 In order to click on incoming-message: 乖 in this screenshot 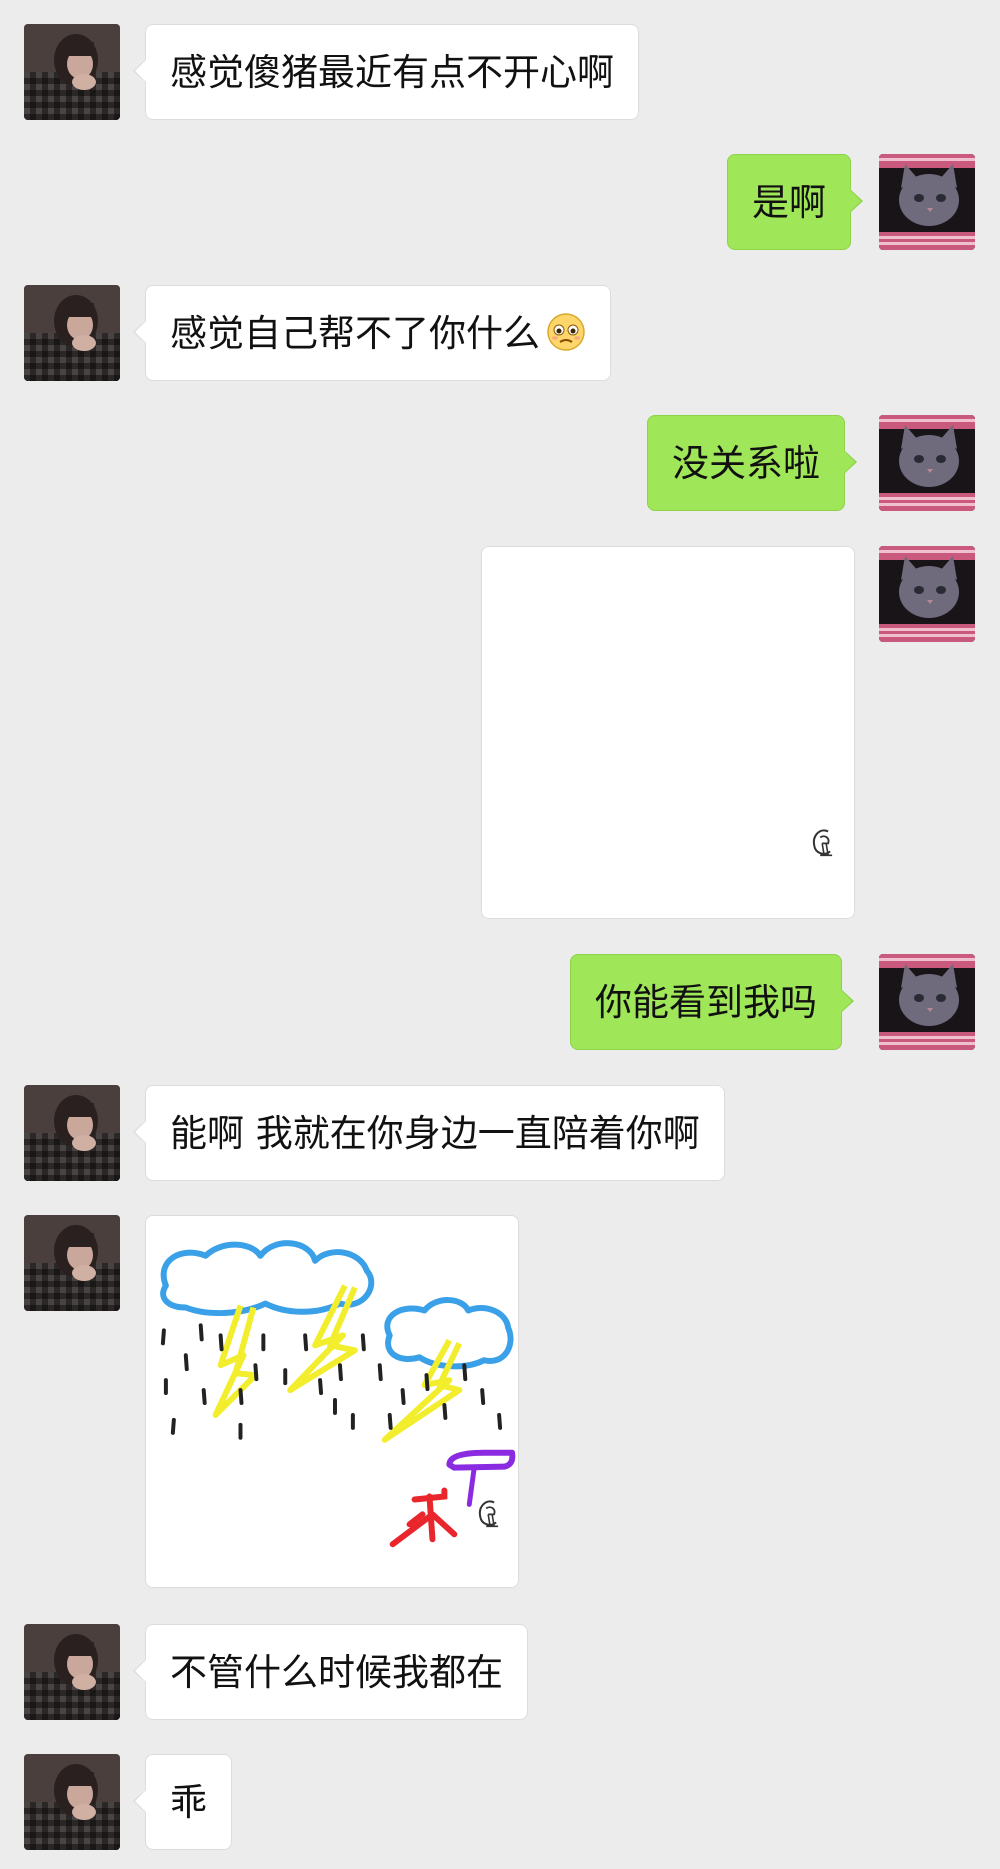, I will do `click(182, 1802)`.